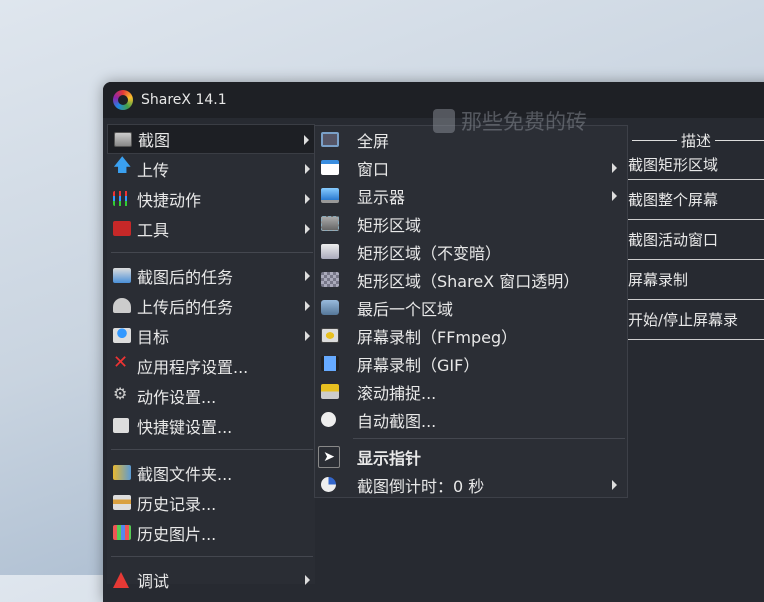  I want to click on description-row: 截图整个屏幕, so click(696, 200).